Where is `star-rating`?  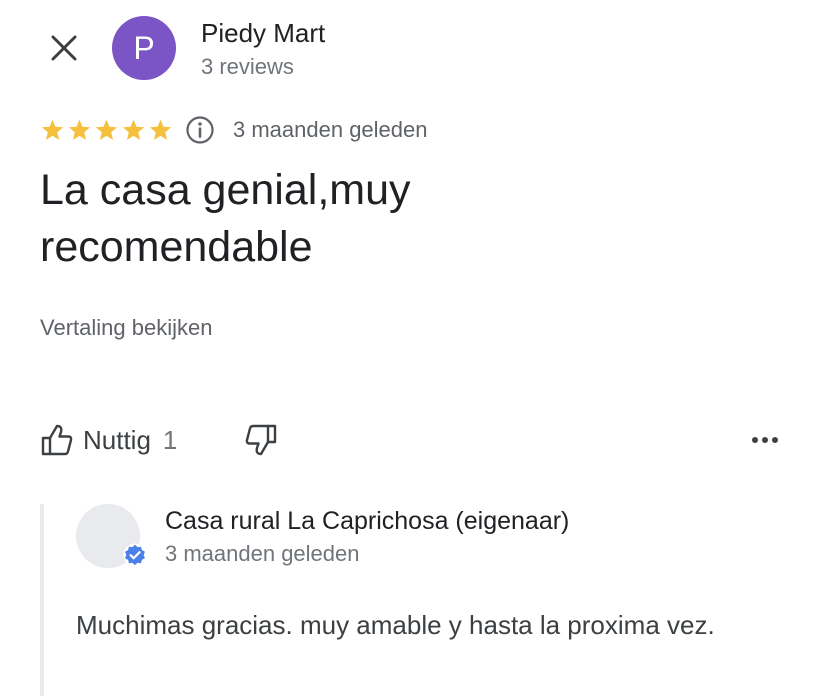 star-rating is located at coordinates (106, 130).